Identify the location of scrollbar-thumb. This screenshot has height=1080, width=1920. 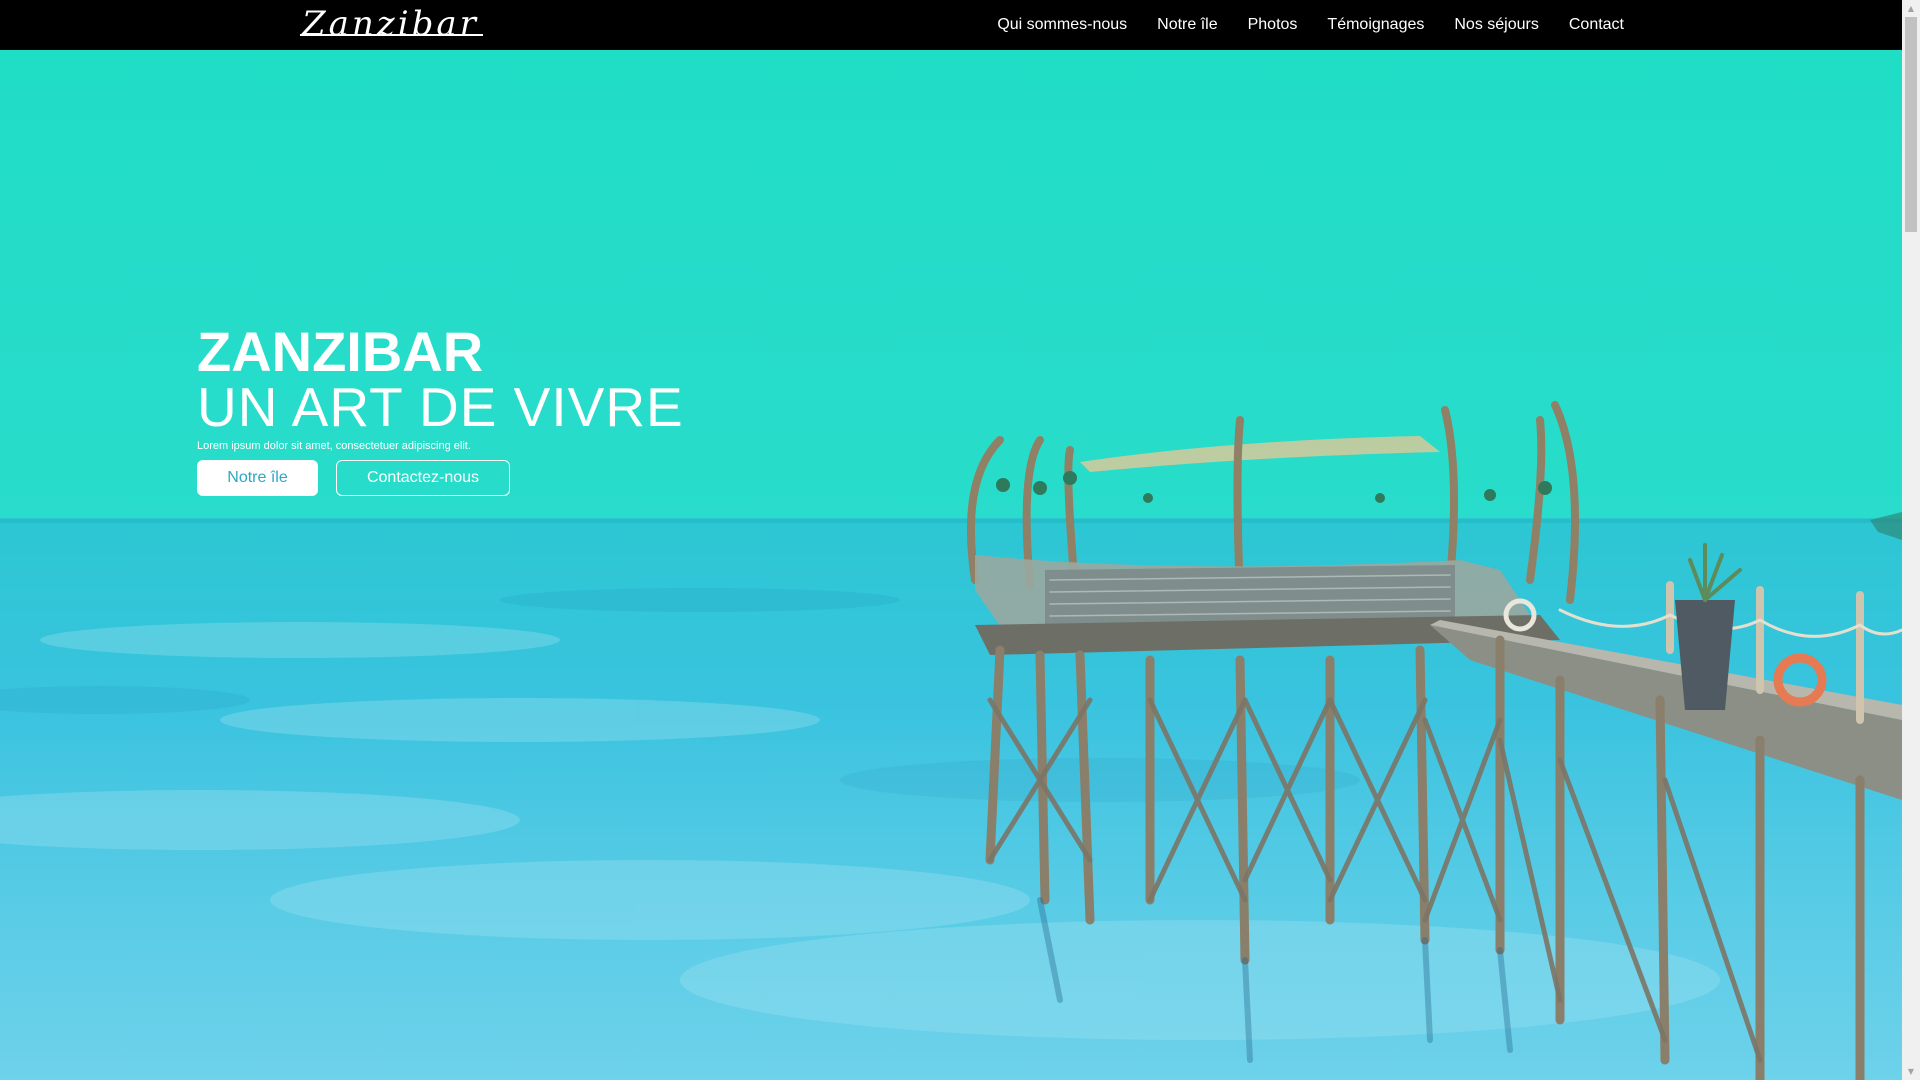
(1911, 124).